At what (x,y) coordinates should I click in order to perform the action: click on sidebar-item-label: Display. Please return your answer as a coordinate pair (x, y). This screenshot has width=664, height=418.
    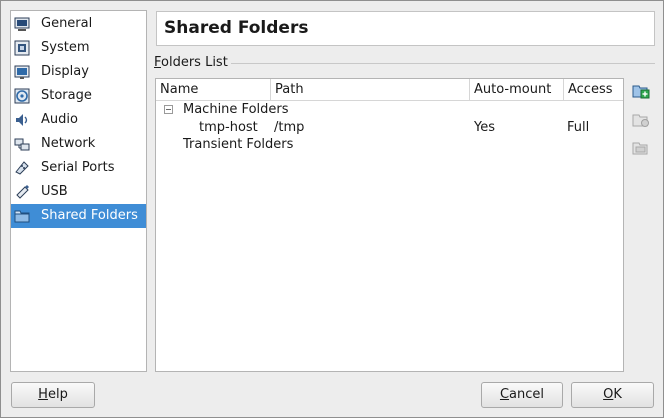
    Looking at the image, I should click on (65, 71).